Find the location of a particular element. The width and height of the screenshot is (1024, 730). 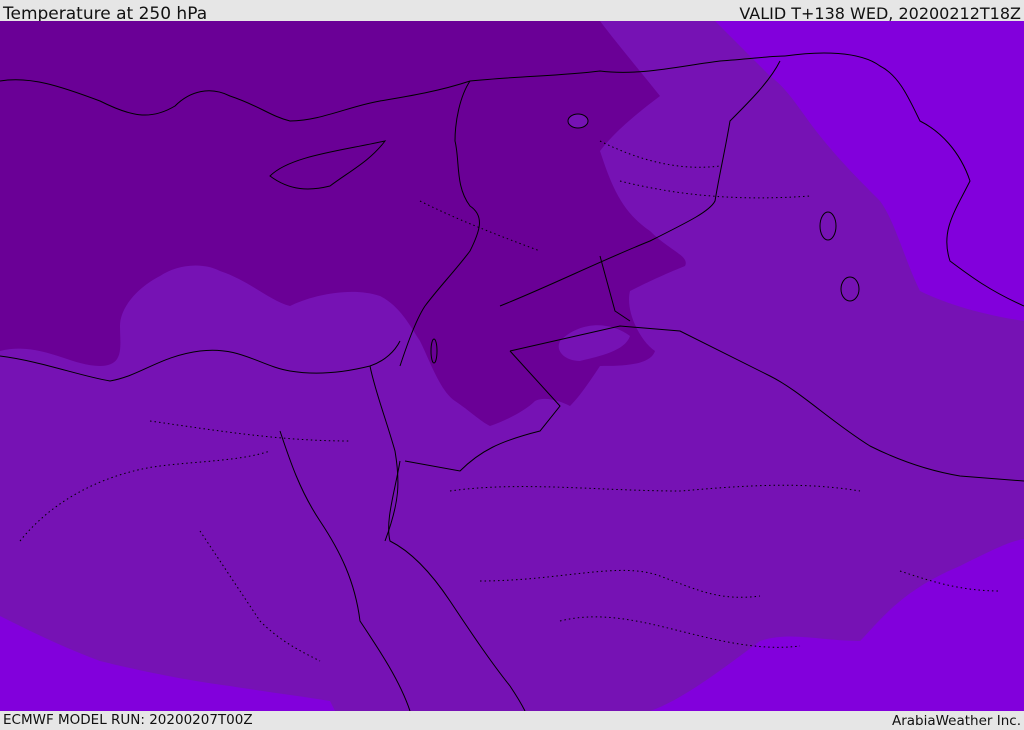

model-run: ECMWF MODEL RUN: 20200207T00Z is located at coordinates (128, 720).